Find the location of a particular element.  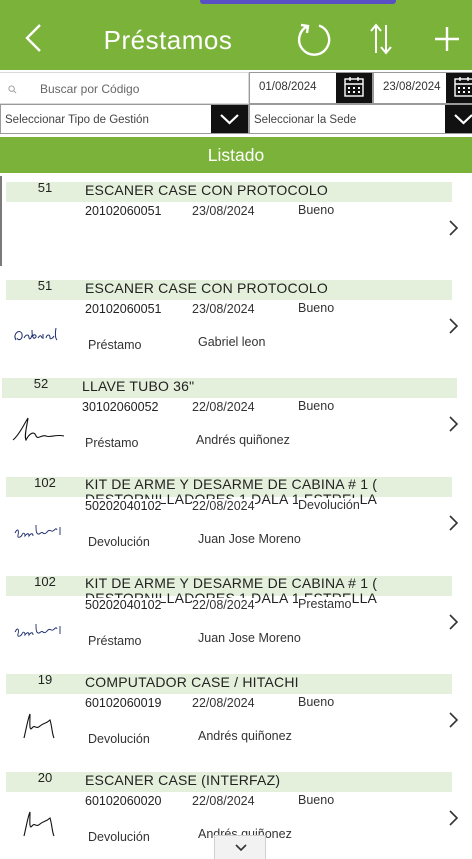

search-icon is located at coordinates (12, 89).